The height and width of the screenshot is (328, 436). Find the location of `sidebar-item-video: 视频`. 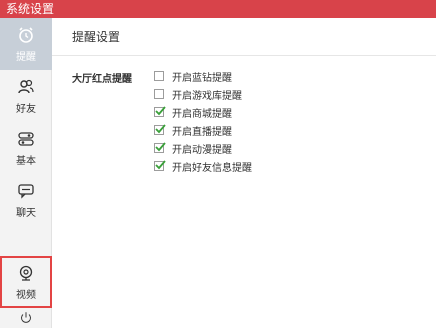

sidebar-item-video: 视频 is located at coordinates (26, 282).